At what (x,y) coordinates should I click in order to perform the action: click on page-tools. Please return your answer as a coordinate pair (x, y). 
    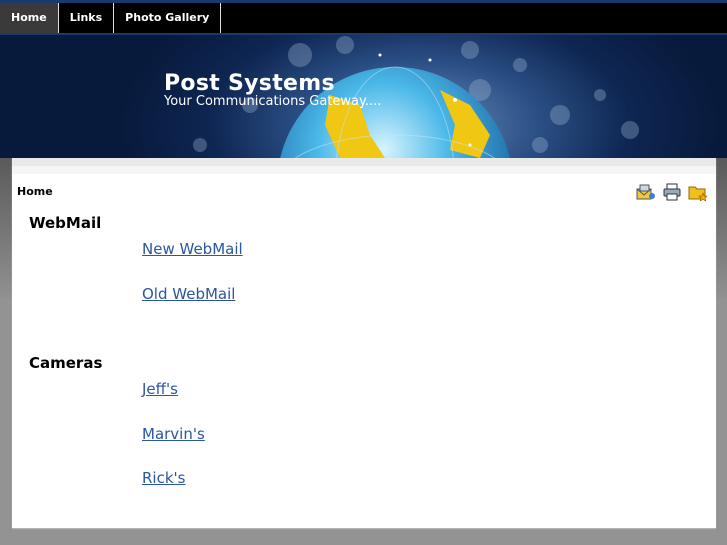
    Looking at the image, I should click on (672, 192).